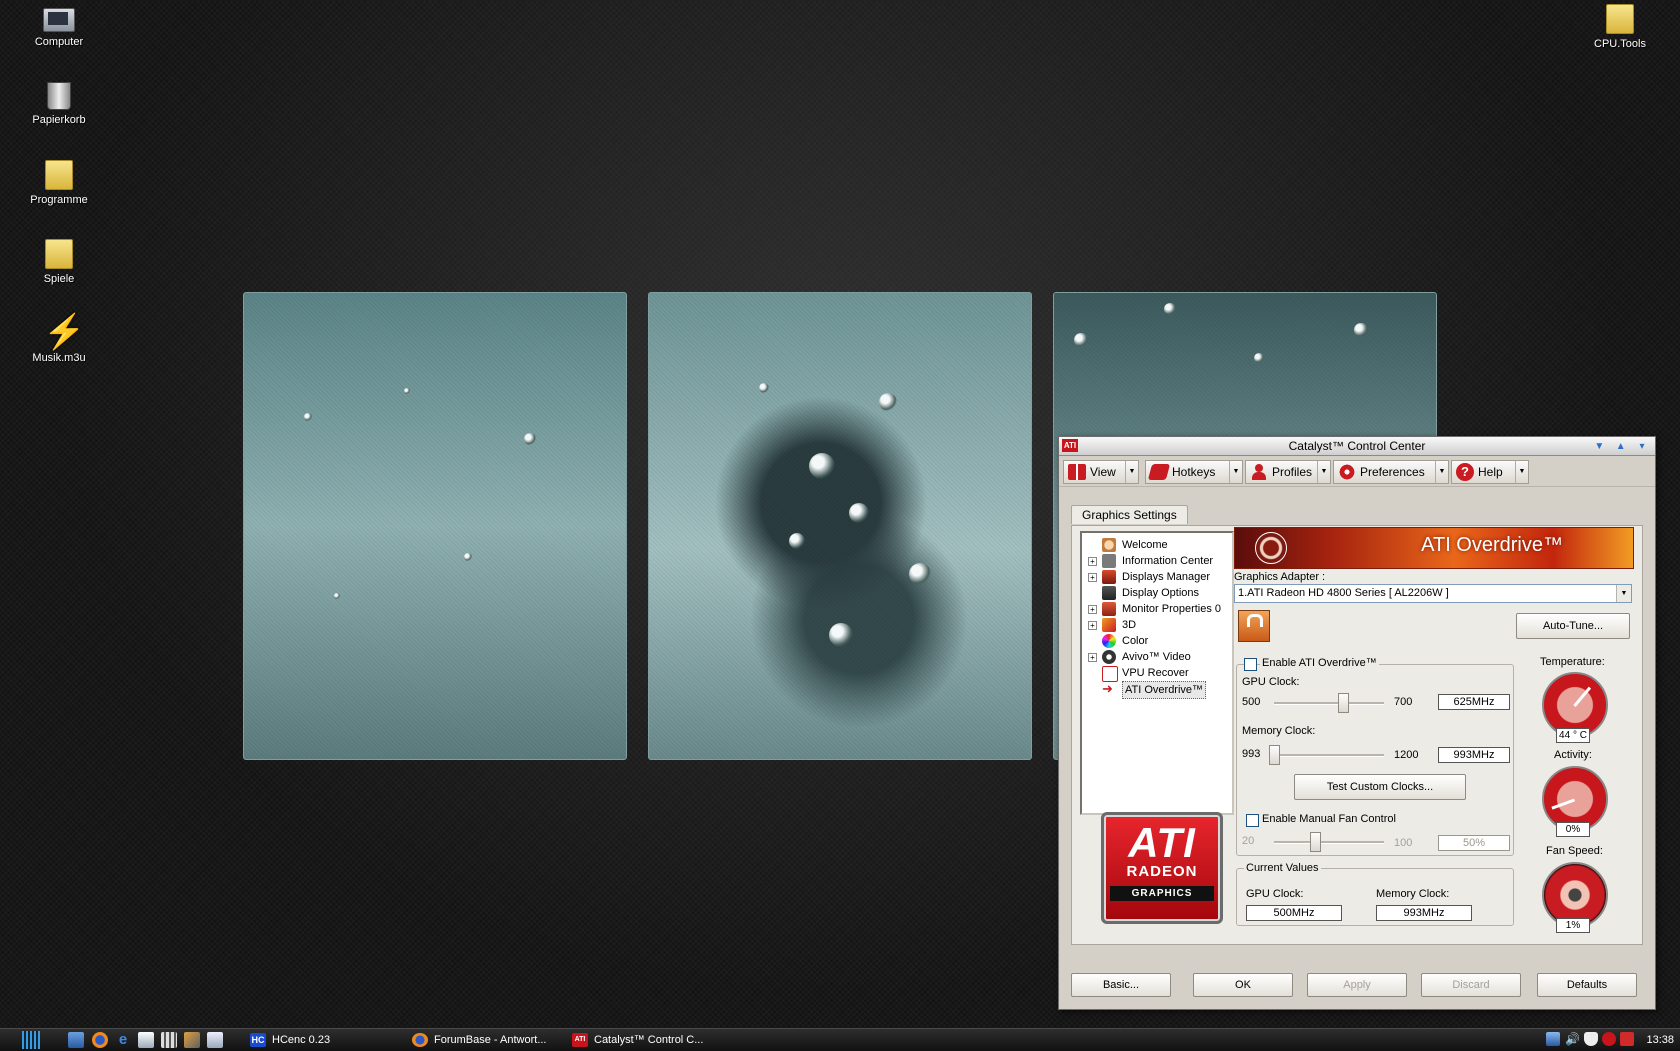  What do you see at coordinates (1572, 1039) in the screenshot?
I see `volume-icon: 🔊` at bounding box center [1572, 1039].